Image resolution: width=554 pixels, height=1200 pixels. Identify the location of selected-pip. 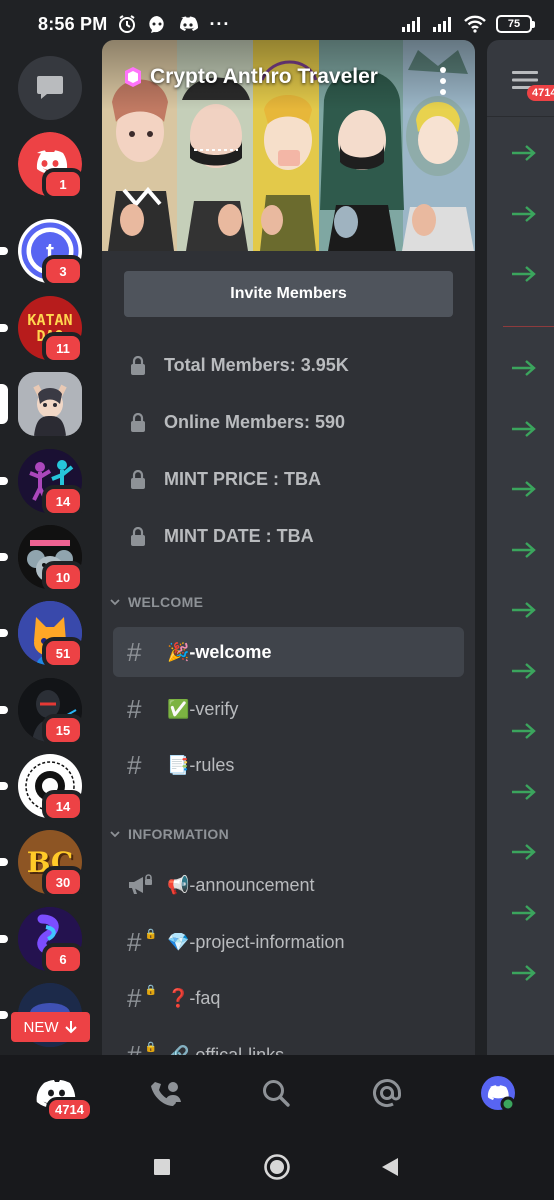
(4, 404).